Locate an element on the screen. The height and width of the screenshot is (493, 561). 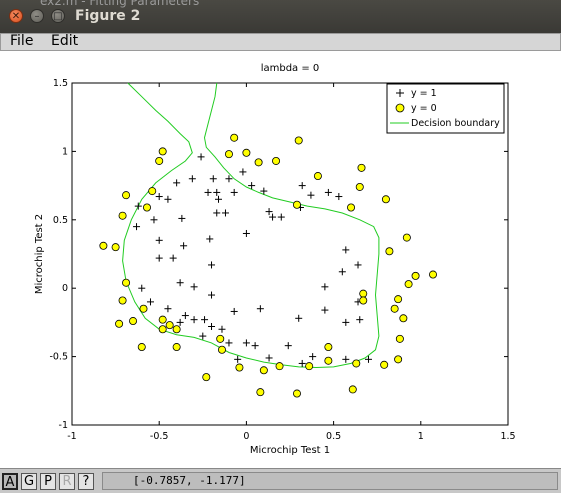
y-tick-label: -0.5 is located at coordinates (58, 357).